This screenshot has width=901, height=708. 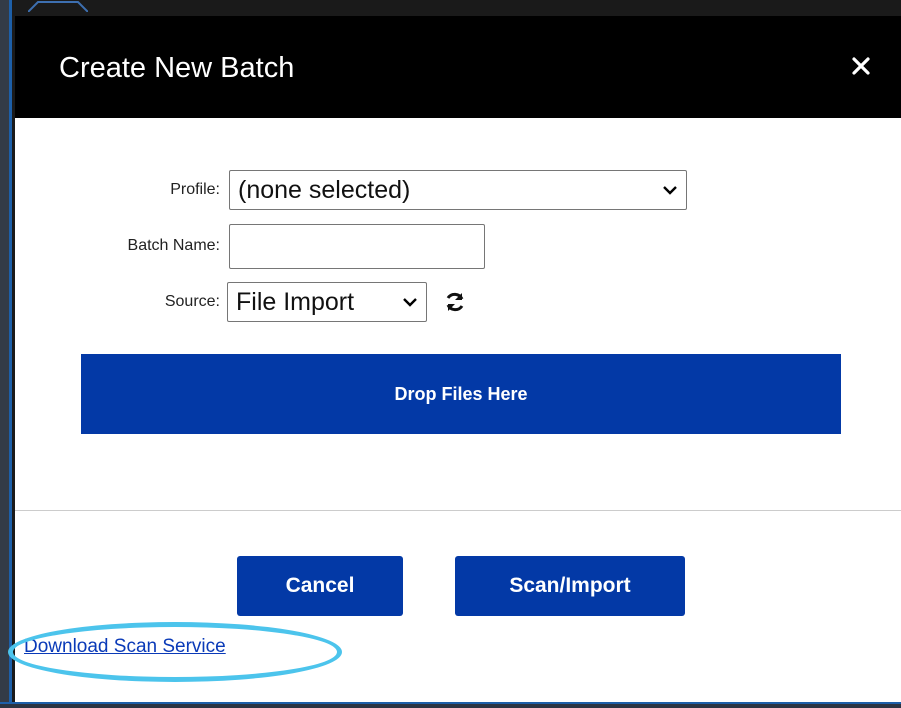 I want to click on dialog-title: Create New Batch, so click(x=177, y=68).